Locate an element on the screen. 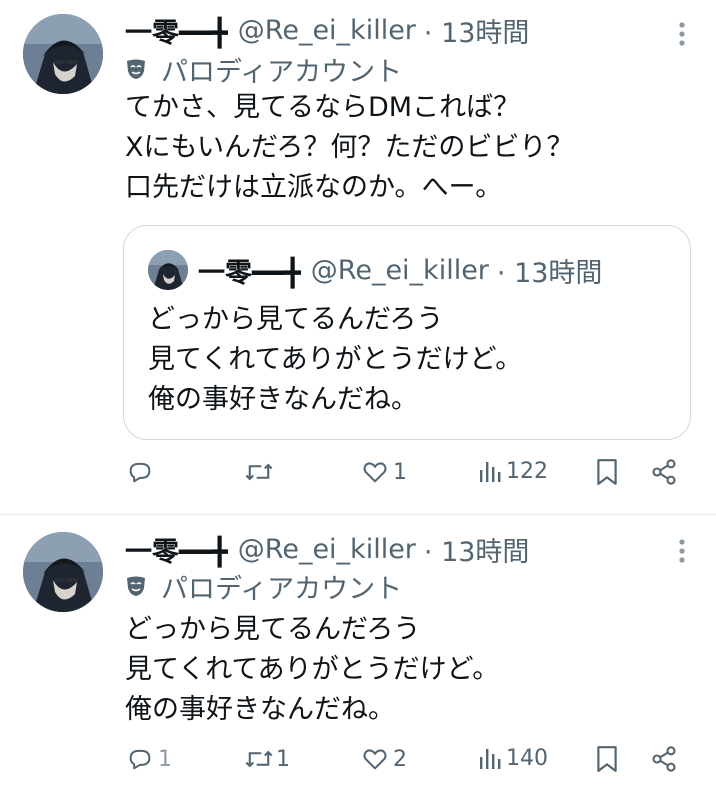 The height and width of the screenshot is (800, 716). retweet-button: 1 is located at coordinates (267, 759).